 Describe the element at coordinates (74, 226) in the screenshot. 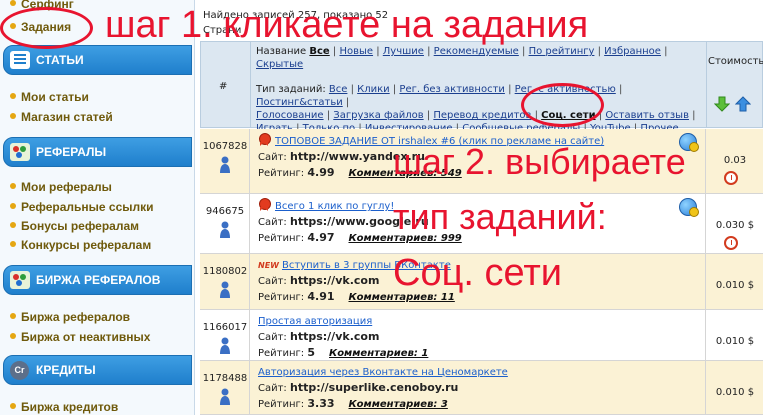

I see `sidebar-item-referral-bonuses: Бонусы рефералам` at that location.